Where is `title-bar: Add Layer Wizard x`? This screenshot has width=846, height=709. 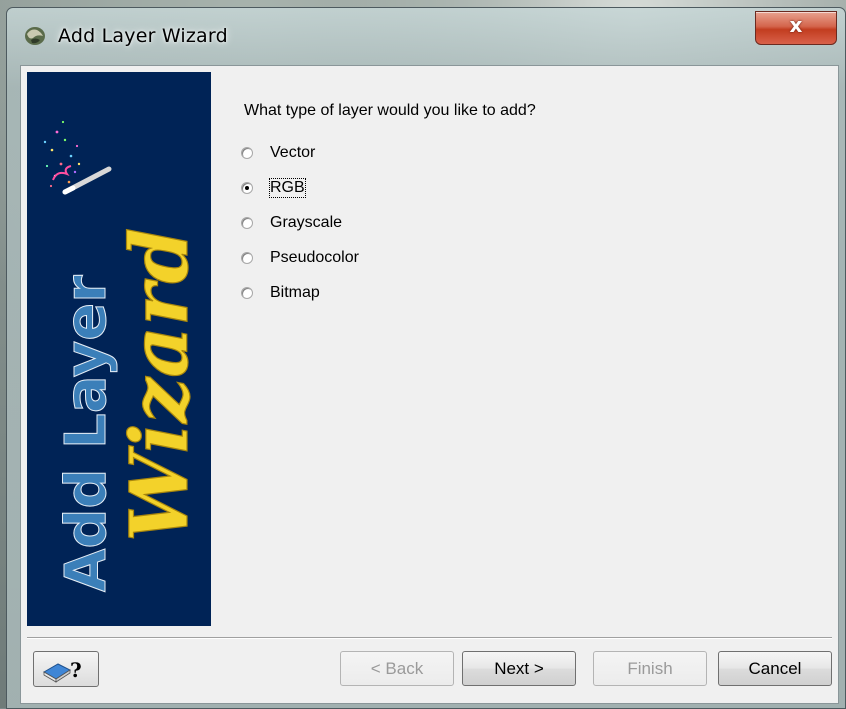 title-bar: Add Layer Wizard x is located at coordinates (426, 34).